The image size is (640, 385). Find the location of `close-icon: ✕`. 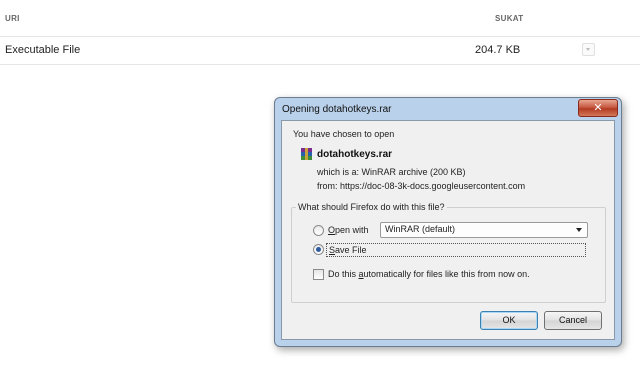

close-icon: ✕ is located at coordinates (598, 107).